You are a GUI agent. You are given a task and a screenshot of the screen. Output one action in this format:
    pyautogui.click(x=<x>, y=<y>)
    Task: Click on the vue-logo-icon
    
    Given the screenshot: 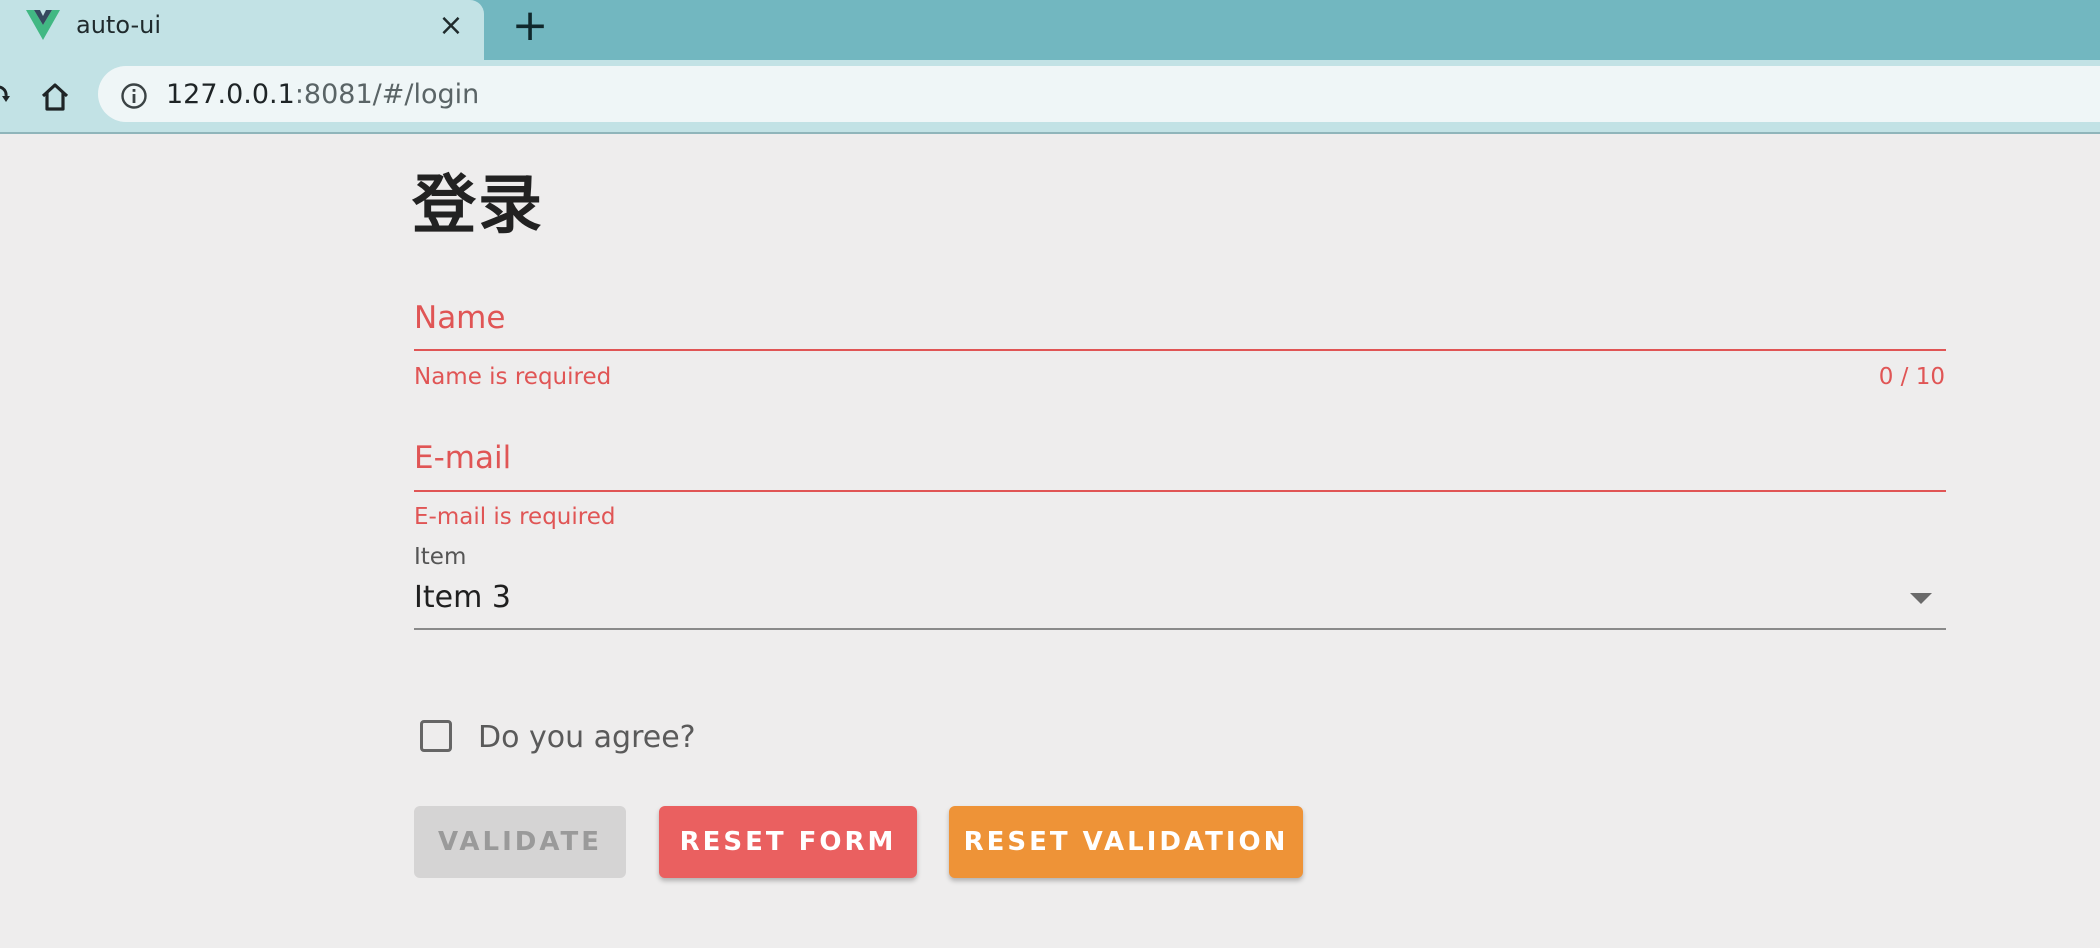 What is the action you would take?
    pyautogui.click(x=43, y=25)
    